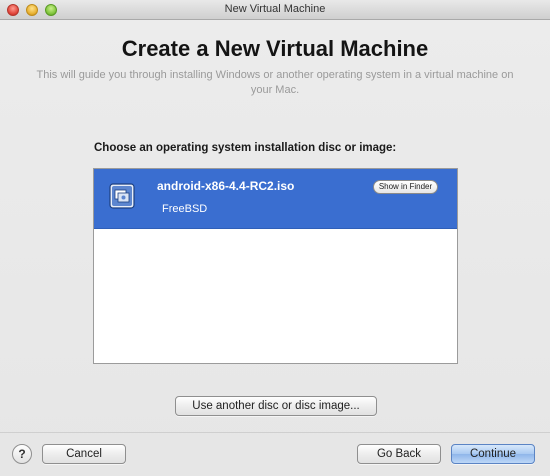  What do you see at coordinates (122, 196) in the screenshot?
I see `disc-image-icon` at bounding box center [122, 196].